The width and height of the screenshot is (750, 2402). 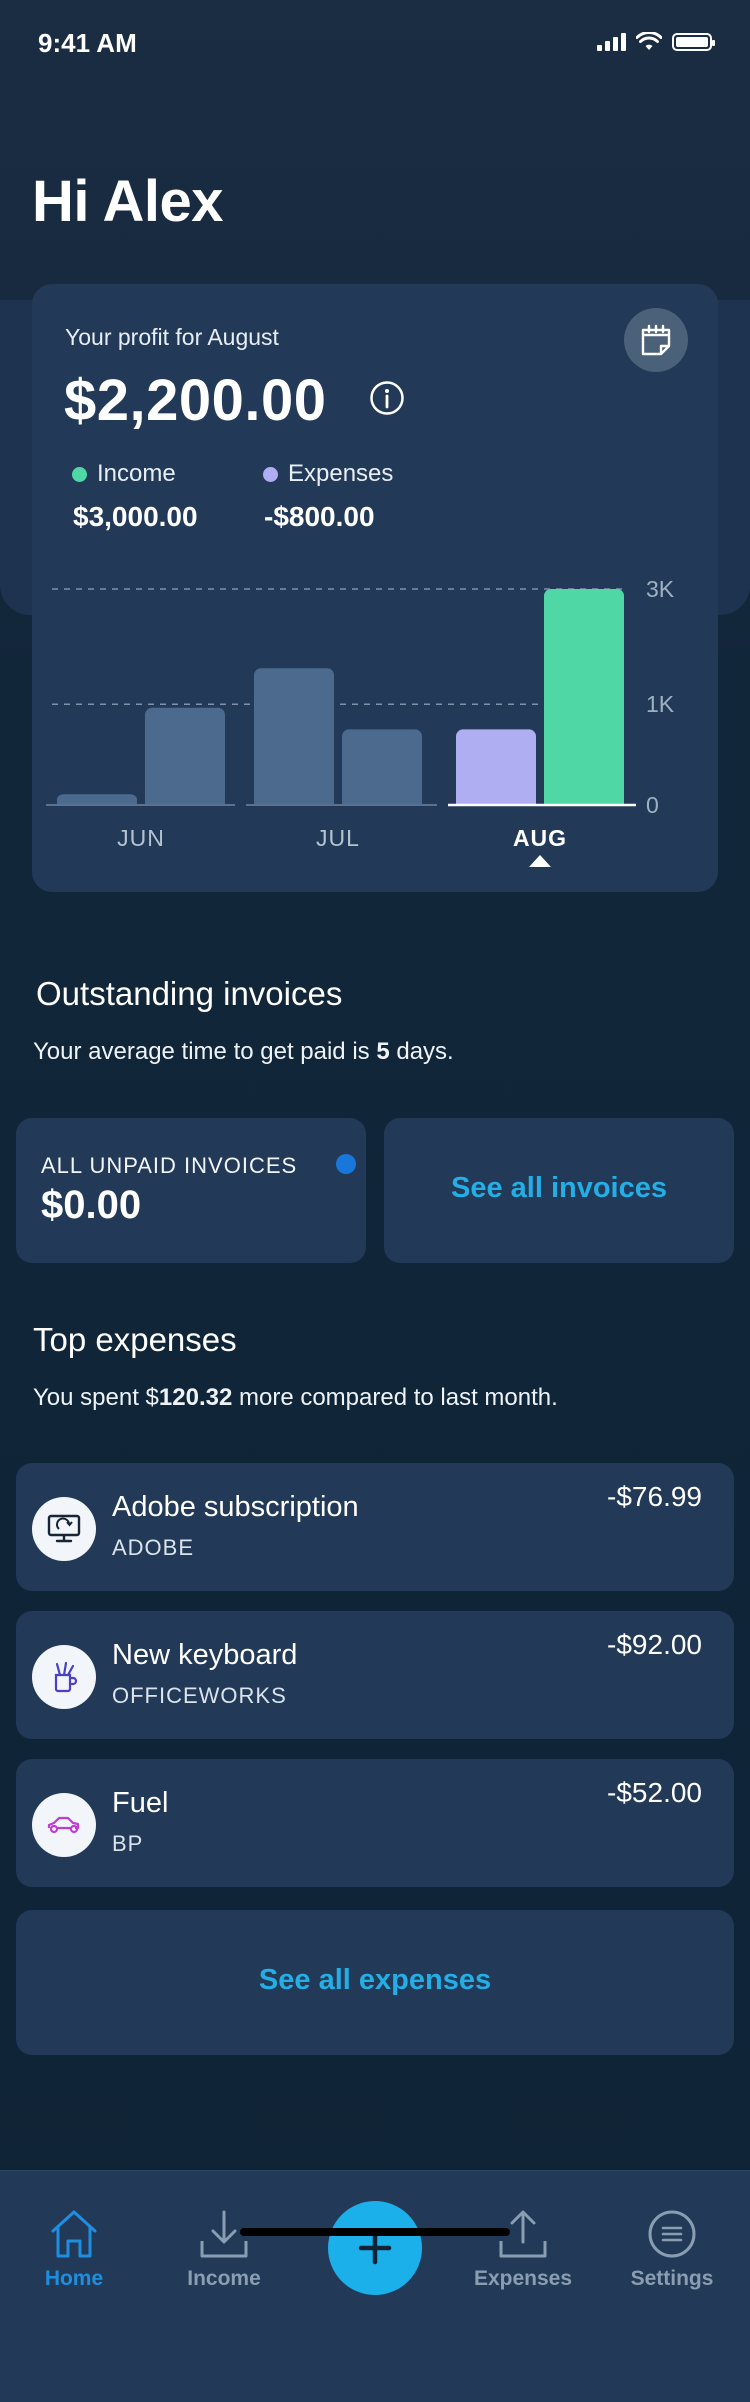 I want to click on chart-bar-jun-income, so click(x=185, y=756).